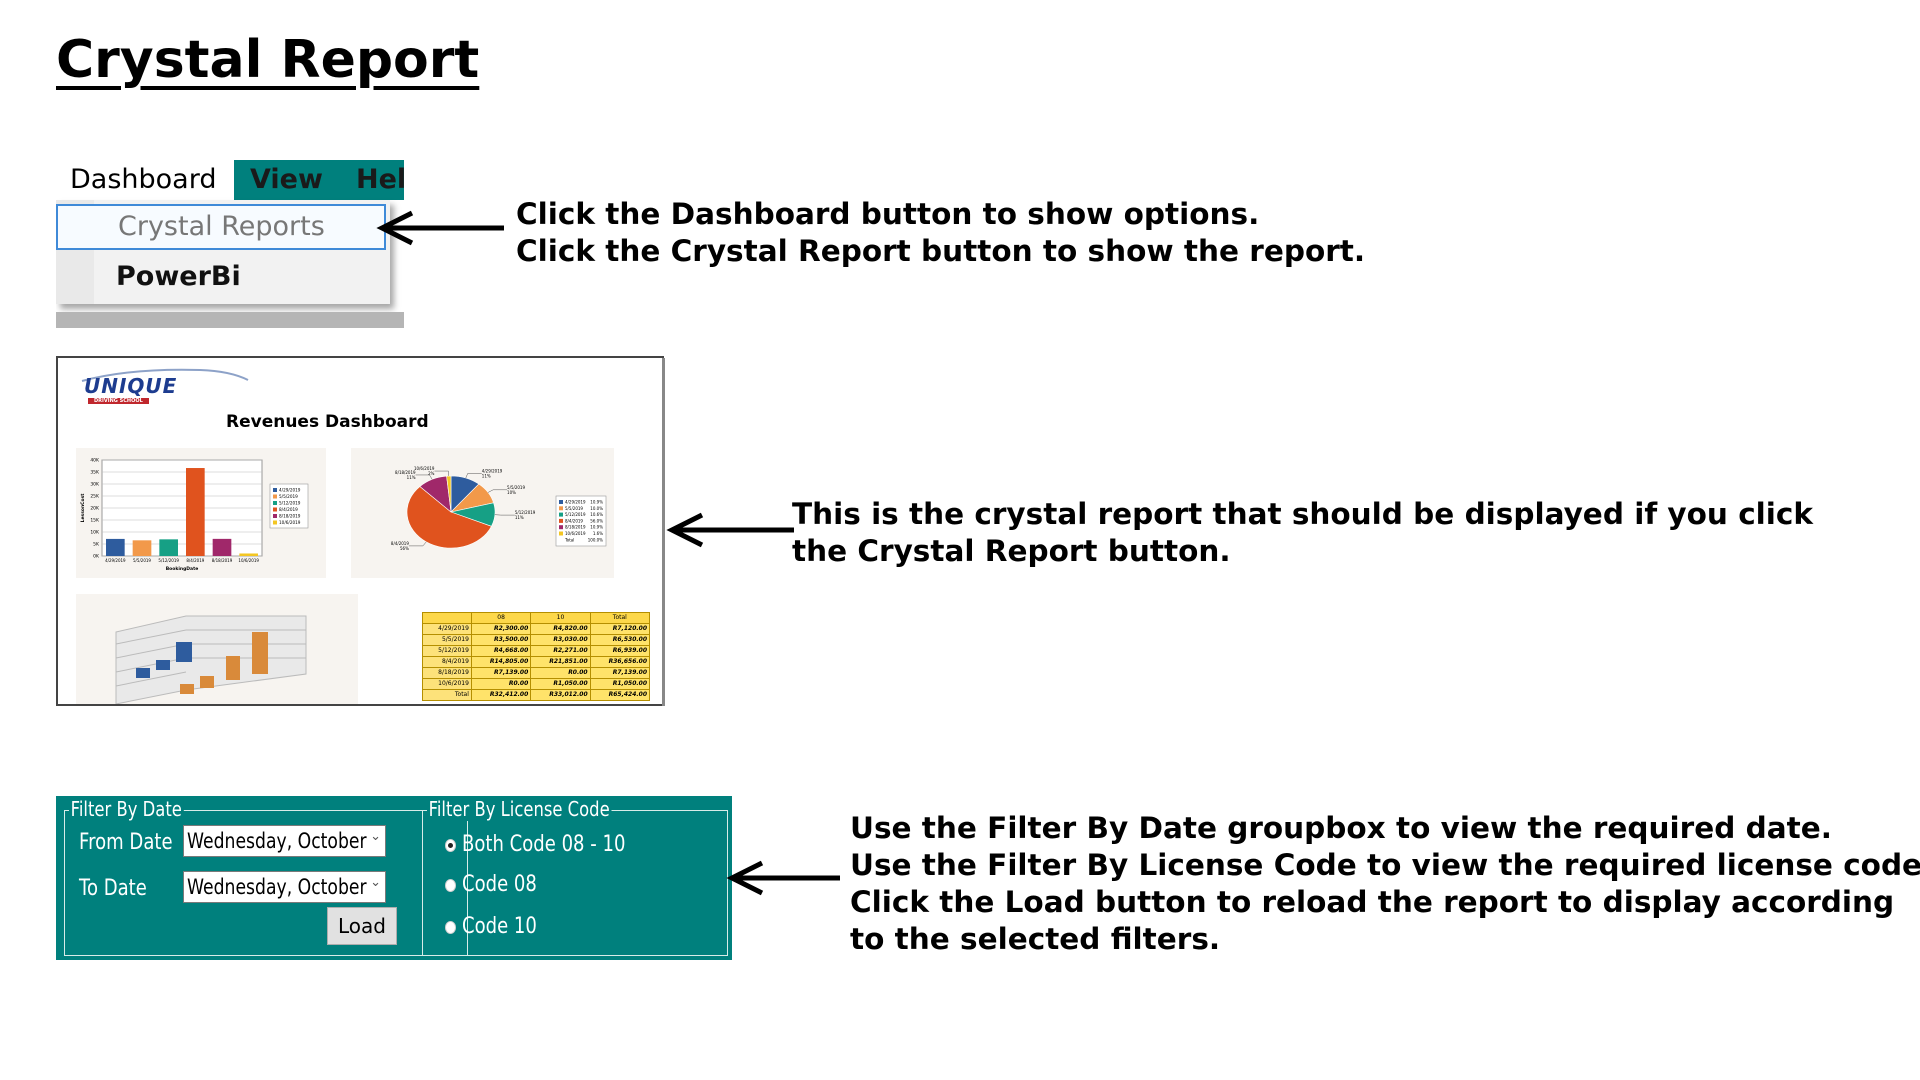  I want to click on table-cell: 5/5/2019, so click(447, 640).